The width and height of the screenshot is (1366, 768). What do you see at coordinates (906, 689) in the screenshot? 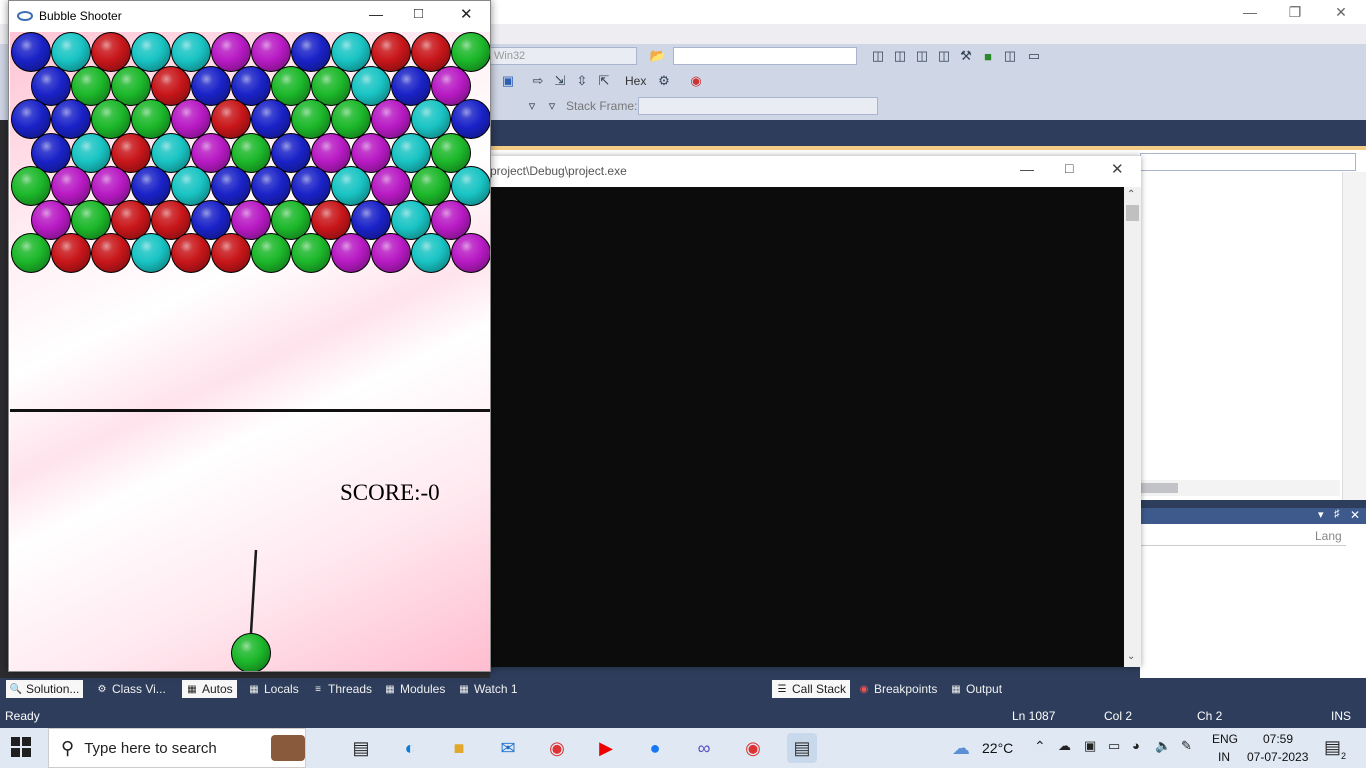
I see `tab-label: Breakpoints` at bounding box center [906, 689].